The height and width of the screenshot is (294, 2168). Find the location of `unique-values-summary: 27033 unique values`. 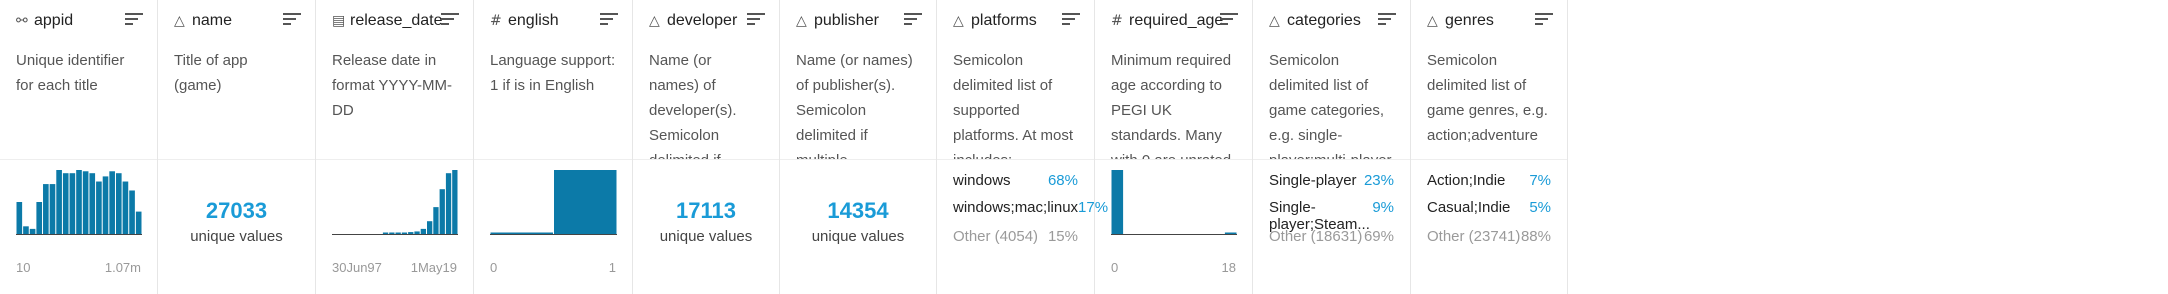

unique-values-summary: 27033 unique values is located at coordinates (236, 221).